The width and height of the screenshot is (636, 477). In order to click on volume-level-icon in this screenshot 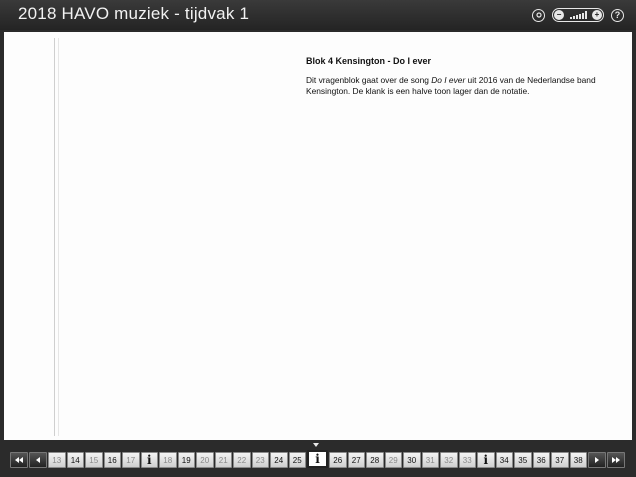, I will do `click(578, 15)`.